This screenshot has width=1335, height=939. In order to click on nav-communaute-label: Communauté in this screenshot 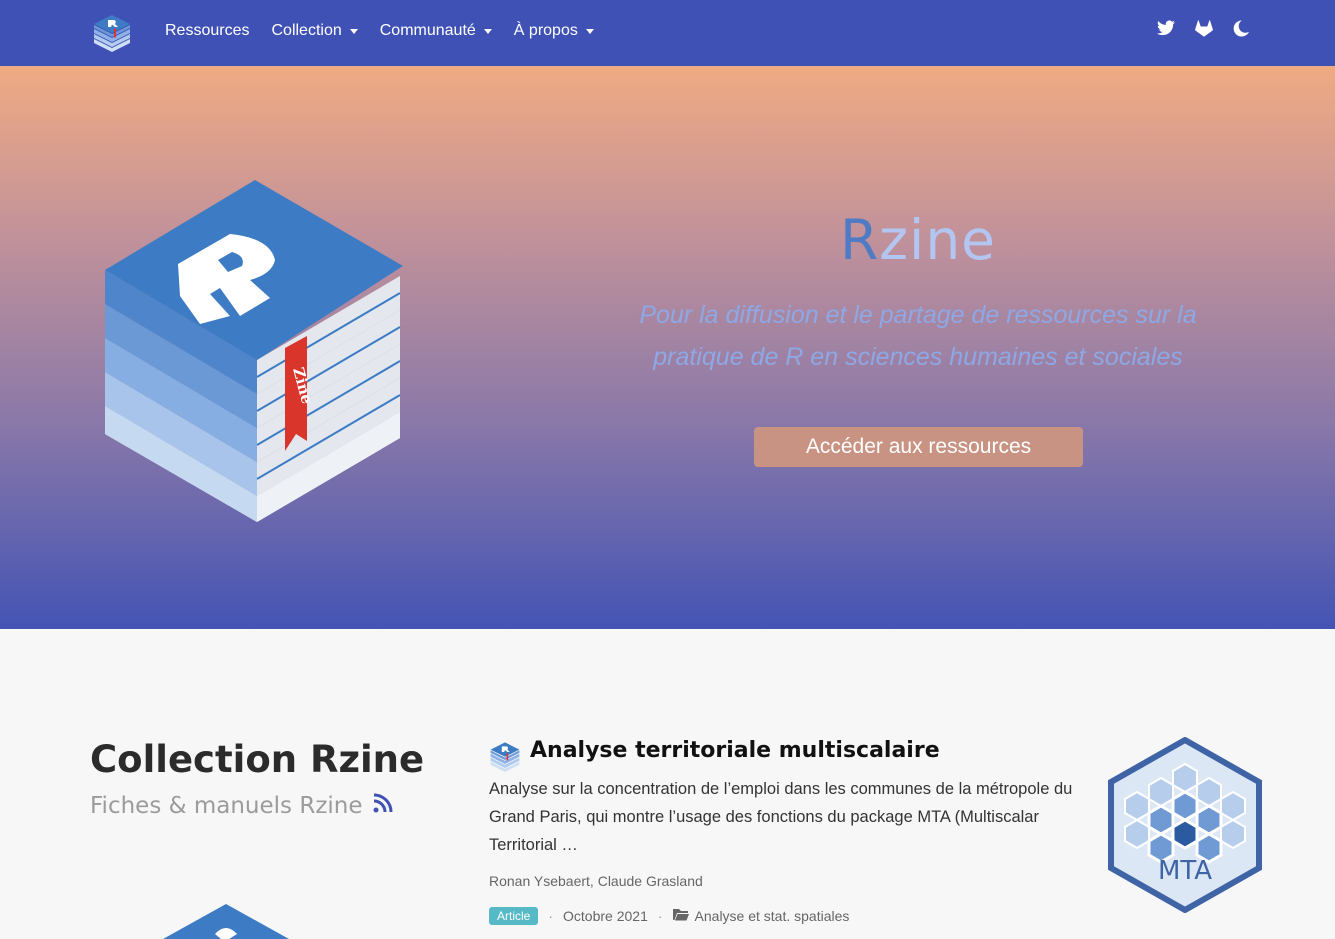, I will do `click(427, 30)`.